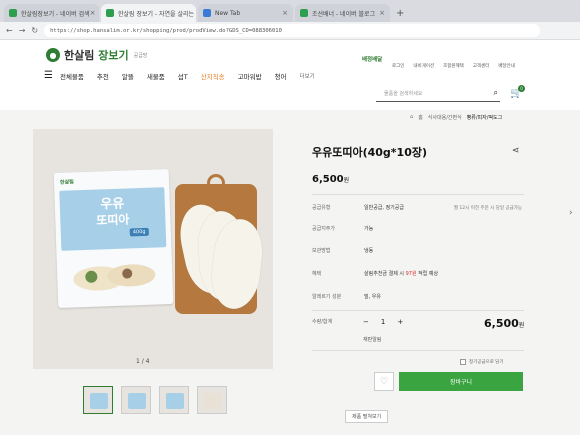 Image resolution: width=580 pixels, height=435 pixels. Describe the element at coordinates (51, 13) in the screenshot. I see `browser-tab-1: 한살림장보기 - 네이버 검색 ×` at that location.